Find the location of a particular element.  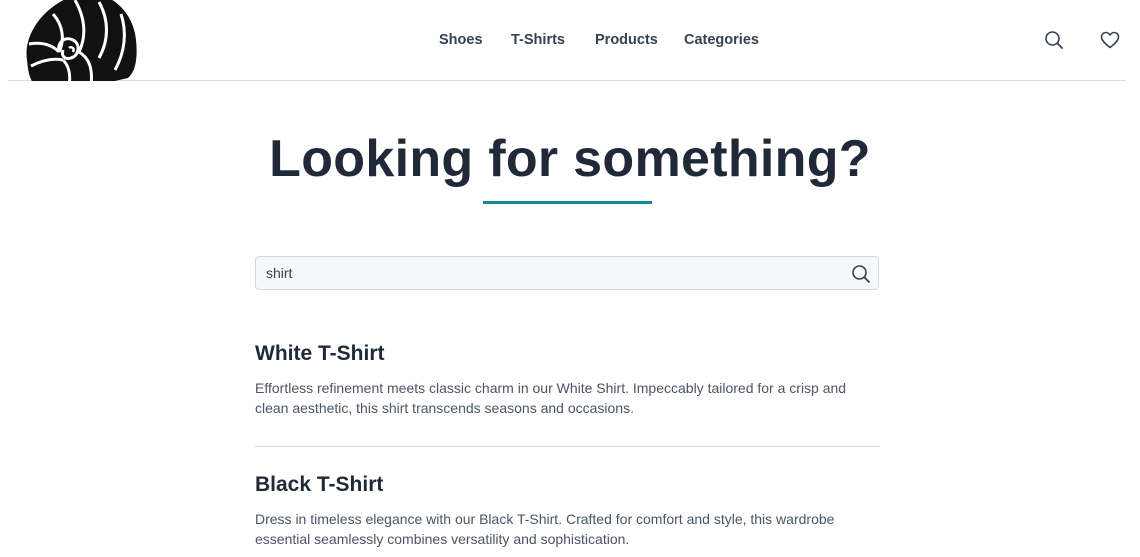

title-underline is located at coordinates (567, 202).